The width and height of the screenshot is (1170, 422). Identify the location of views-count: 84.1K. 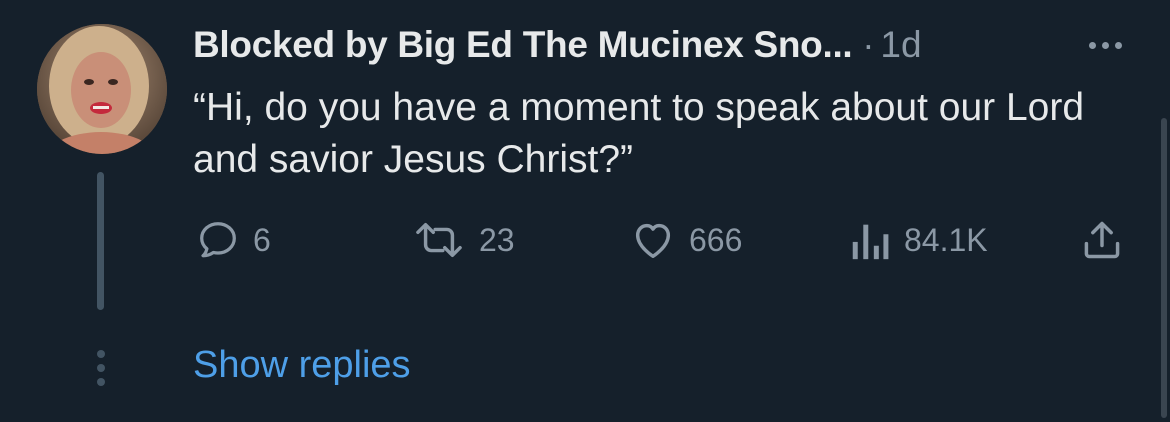
(946, 239).